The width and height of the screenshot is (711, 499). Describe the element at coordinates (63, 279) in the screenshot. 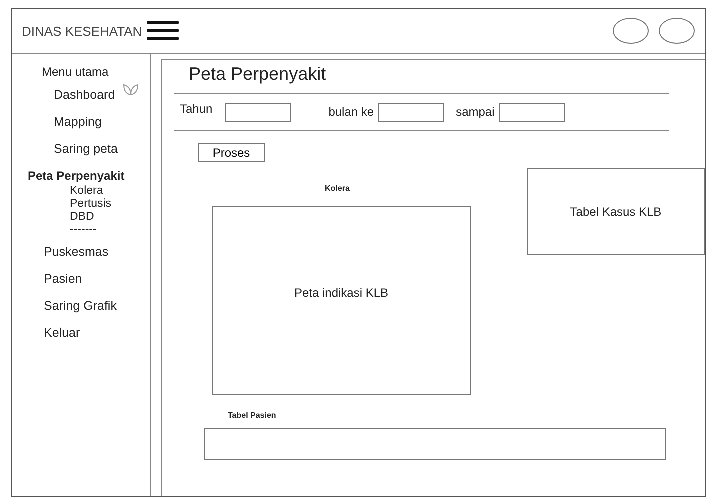

I see `sidebar-item: Pasien` at that location.